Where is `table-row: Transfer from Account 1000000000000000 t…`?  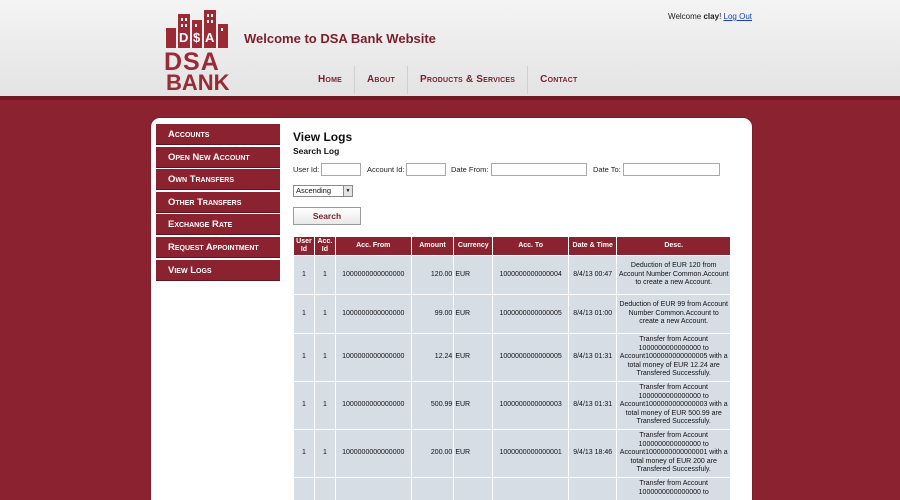
table-row: Transfer from Account 1000000000000000 t… is located at coordinates (512, 489).